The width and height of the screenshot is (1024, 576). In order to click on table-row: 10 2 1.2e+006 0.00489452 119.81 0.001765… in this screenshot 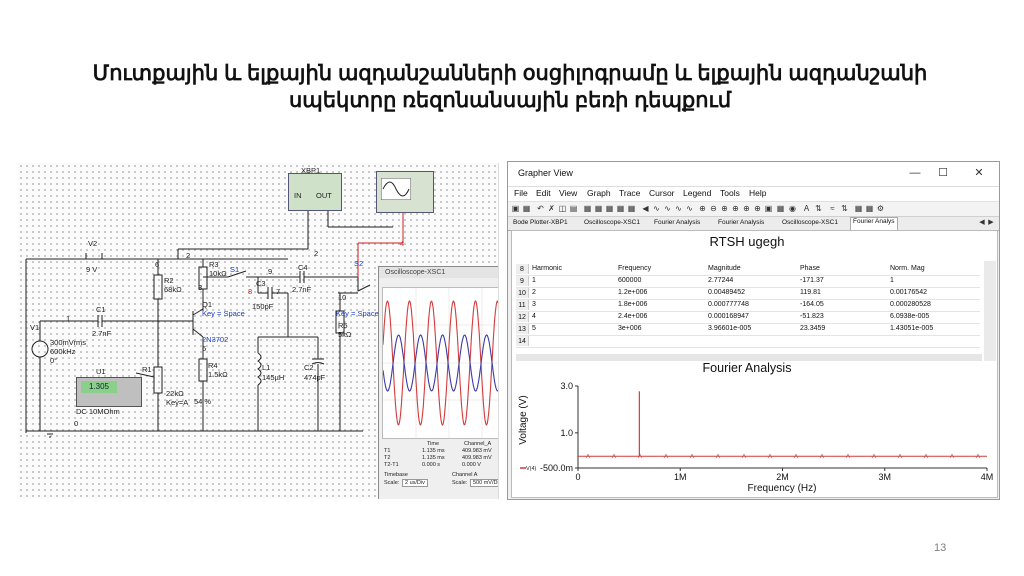, I will do `click(748, 294)`.